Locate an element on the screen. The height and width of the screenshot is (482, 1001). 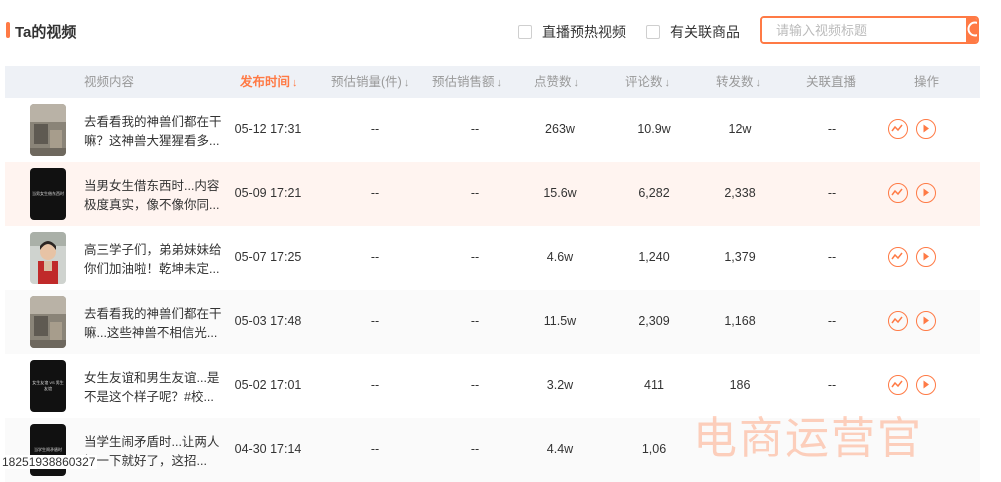
col-shares-label: 转发数 is located at coordinates (735, 82).